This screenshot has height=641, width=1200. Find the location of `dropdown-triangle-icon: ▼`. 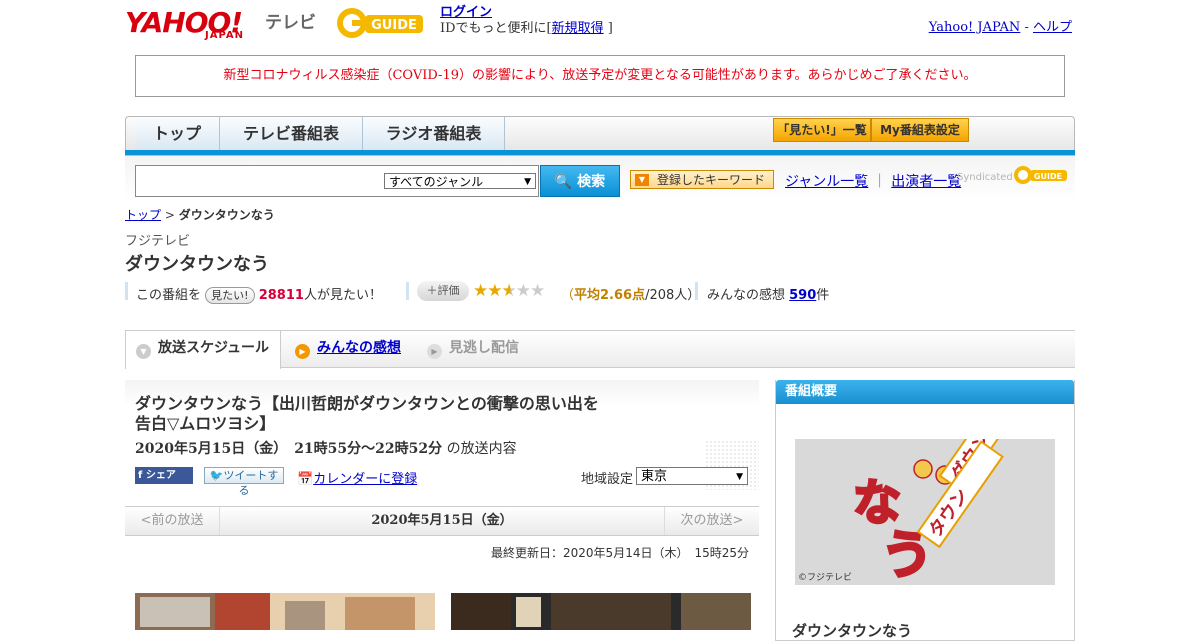

dropdown-triangle-icon: ▼ is located at coordinates (642, 180).